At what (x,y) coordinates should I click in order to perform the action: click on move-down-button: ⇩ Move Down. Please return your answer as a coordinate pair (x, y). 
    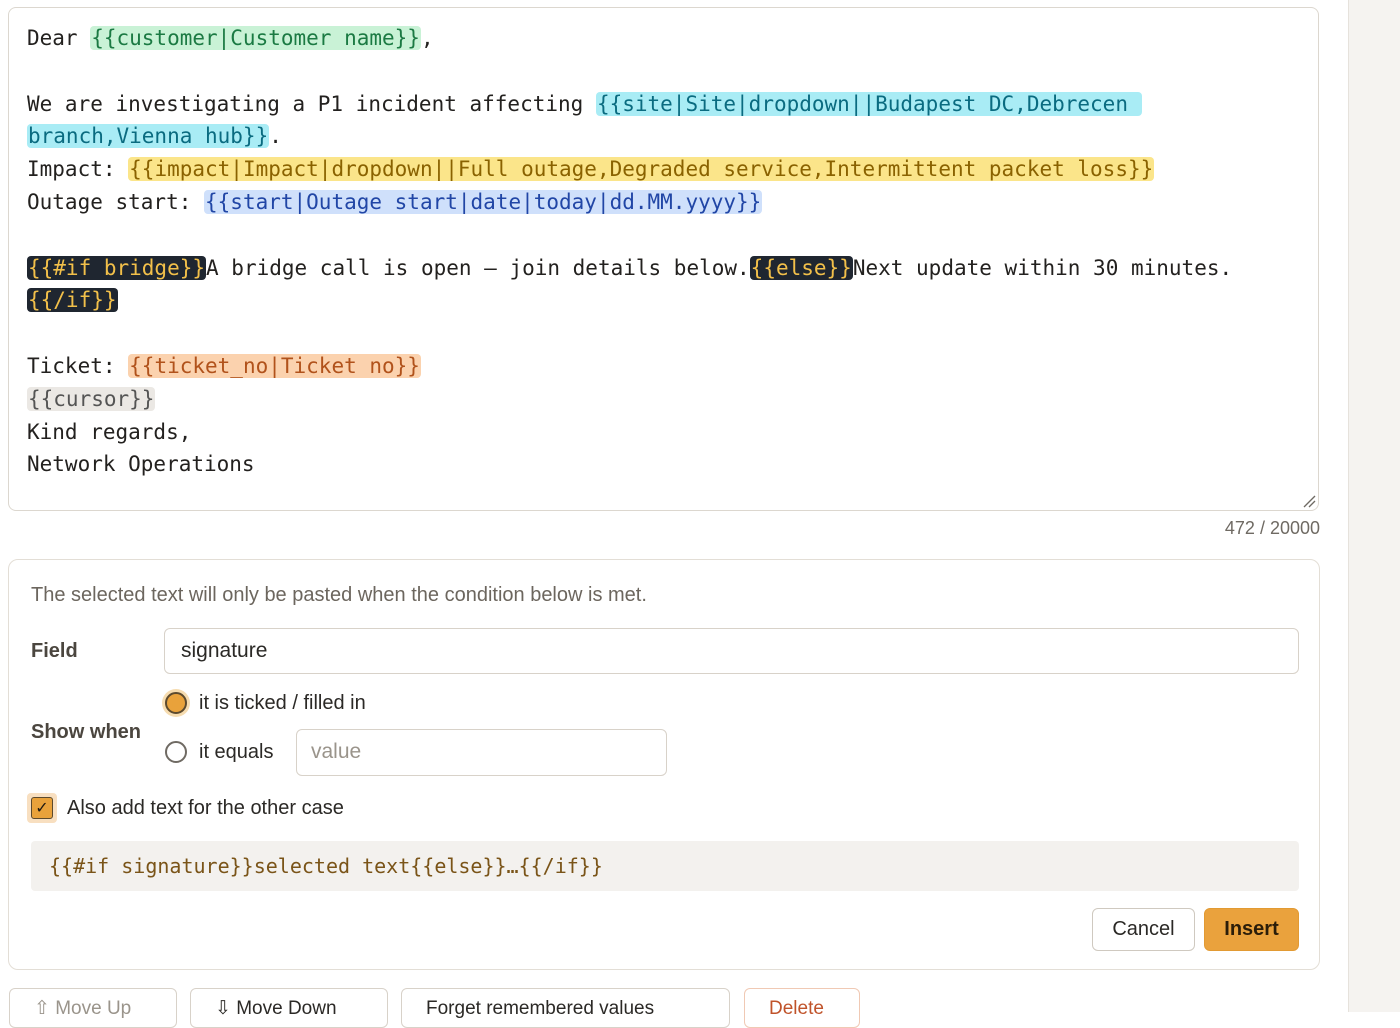
    Looking at the image, I should click on (289, 1008).